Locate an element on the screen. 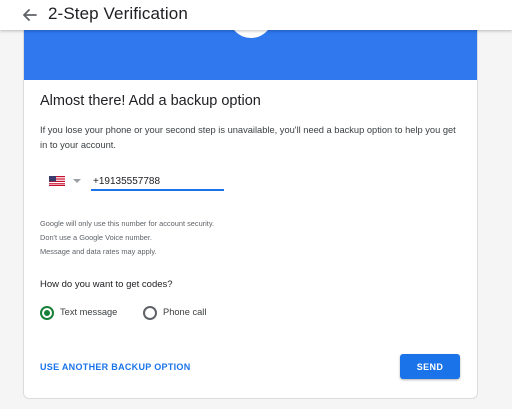 Image resolution: width=512 pixels, height=409 pixels. chevron-down-icon is located at coordinates (77, 181).